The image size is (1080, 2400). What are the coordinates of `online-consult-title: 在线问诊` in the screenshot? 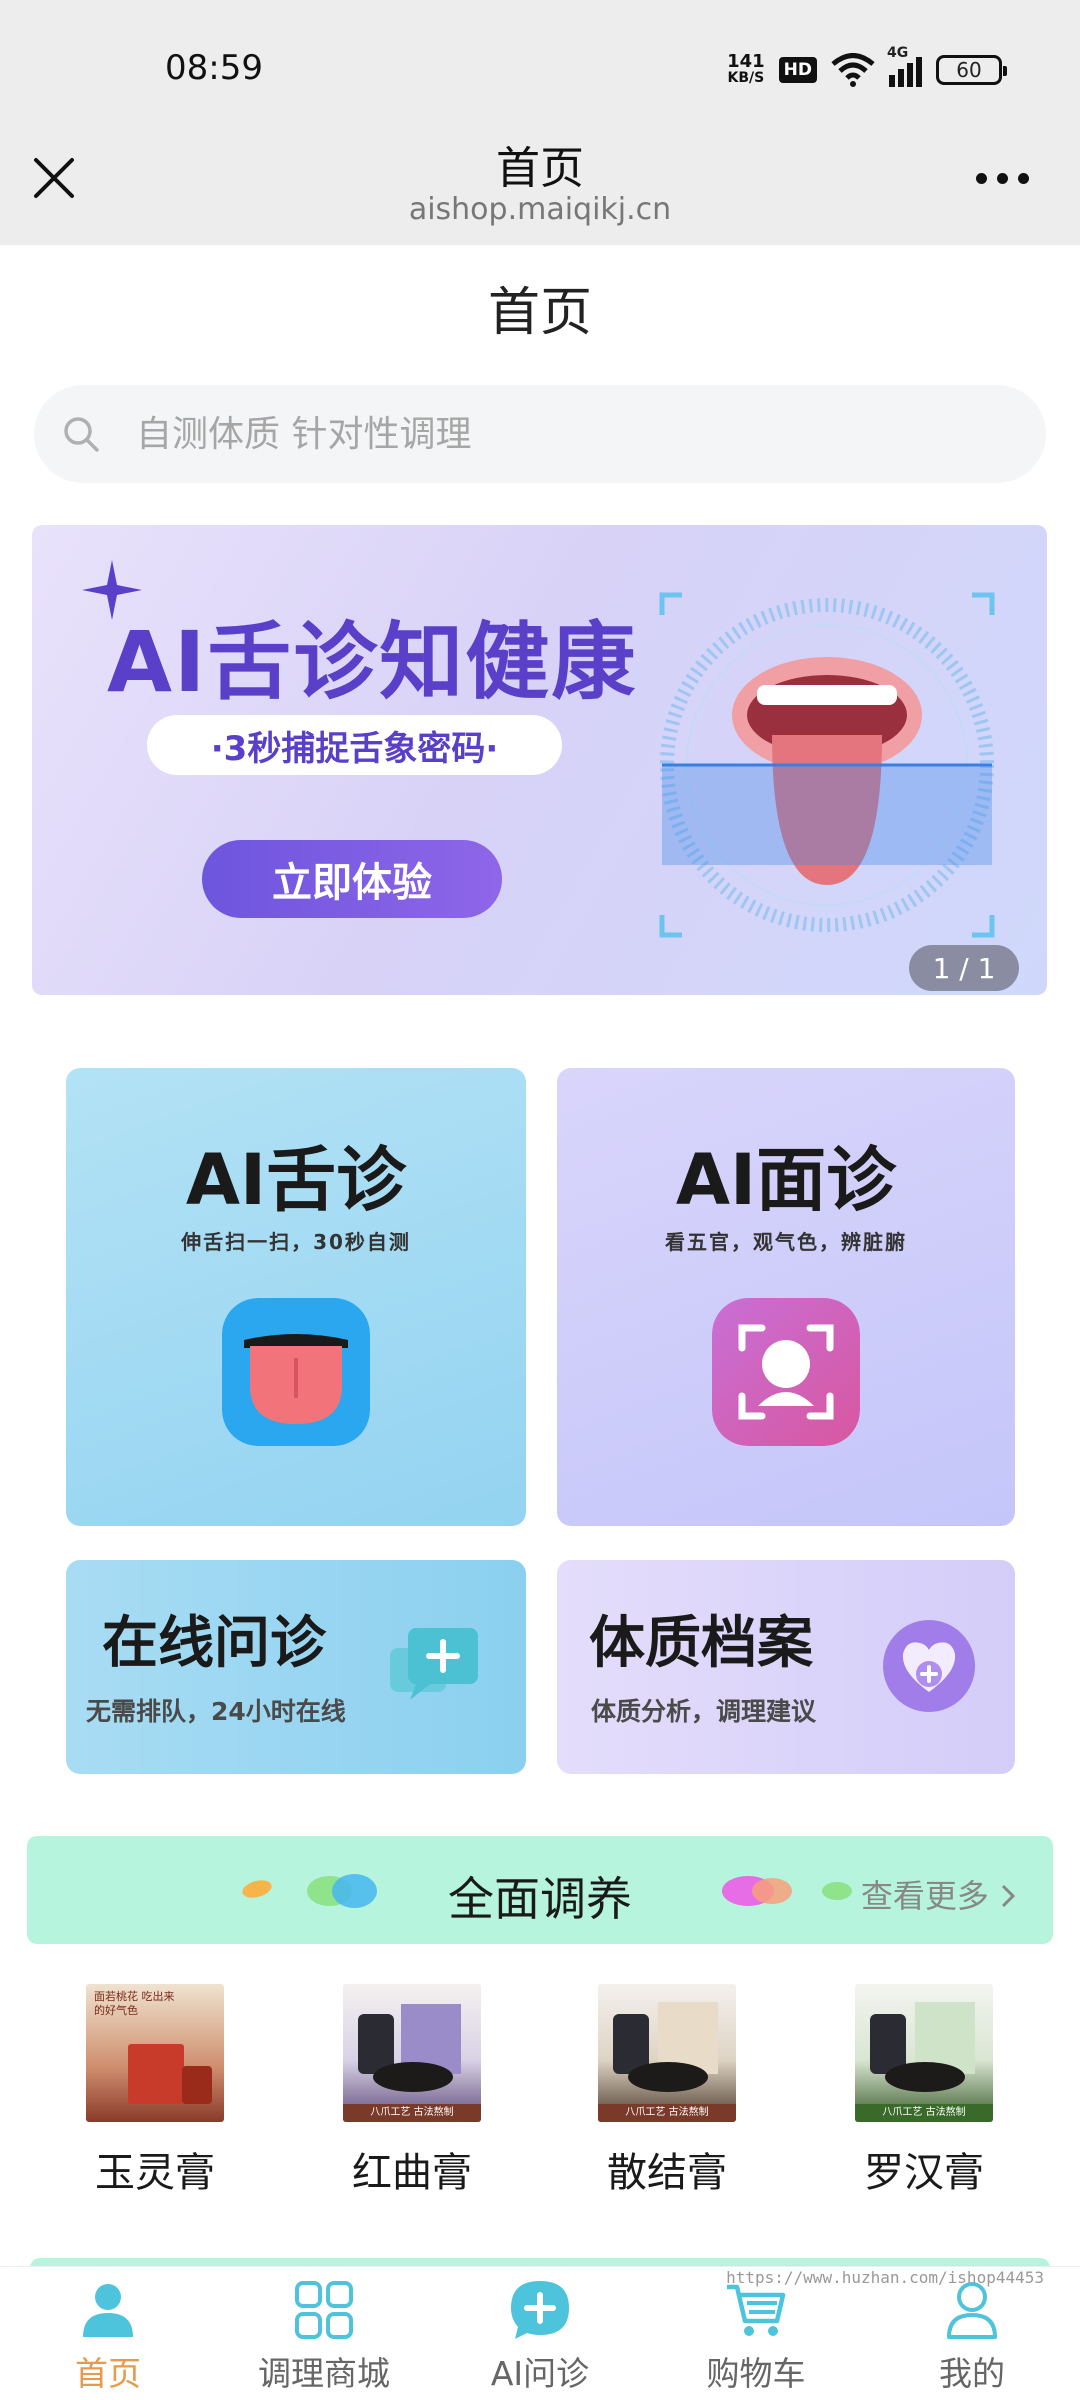 It's located at (214, 1643).